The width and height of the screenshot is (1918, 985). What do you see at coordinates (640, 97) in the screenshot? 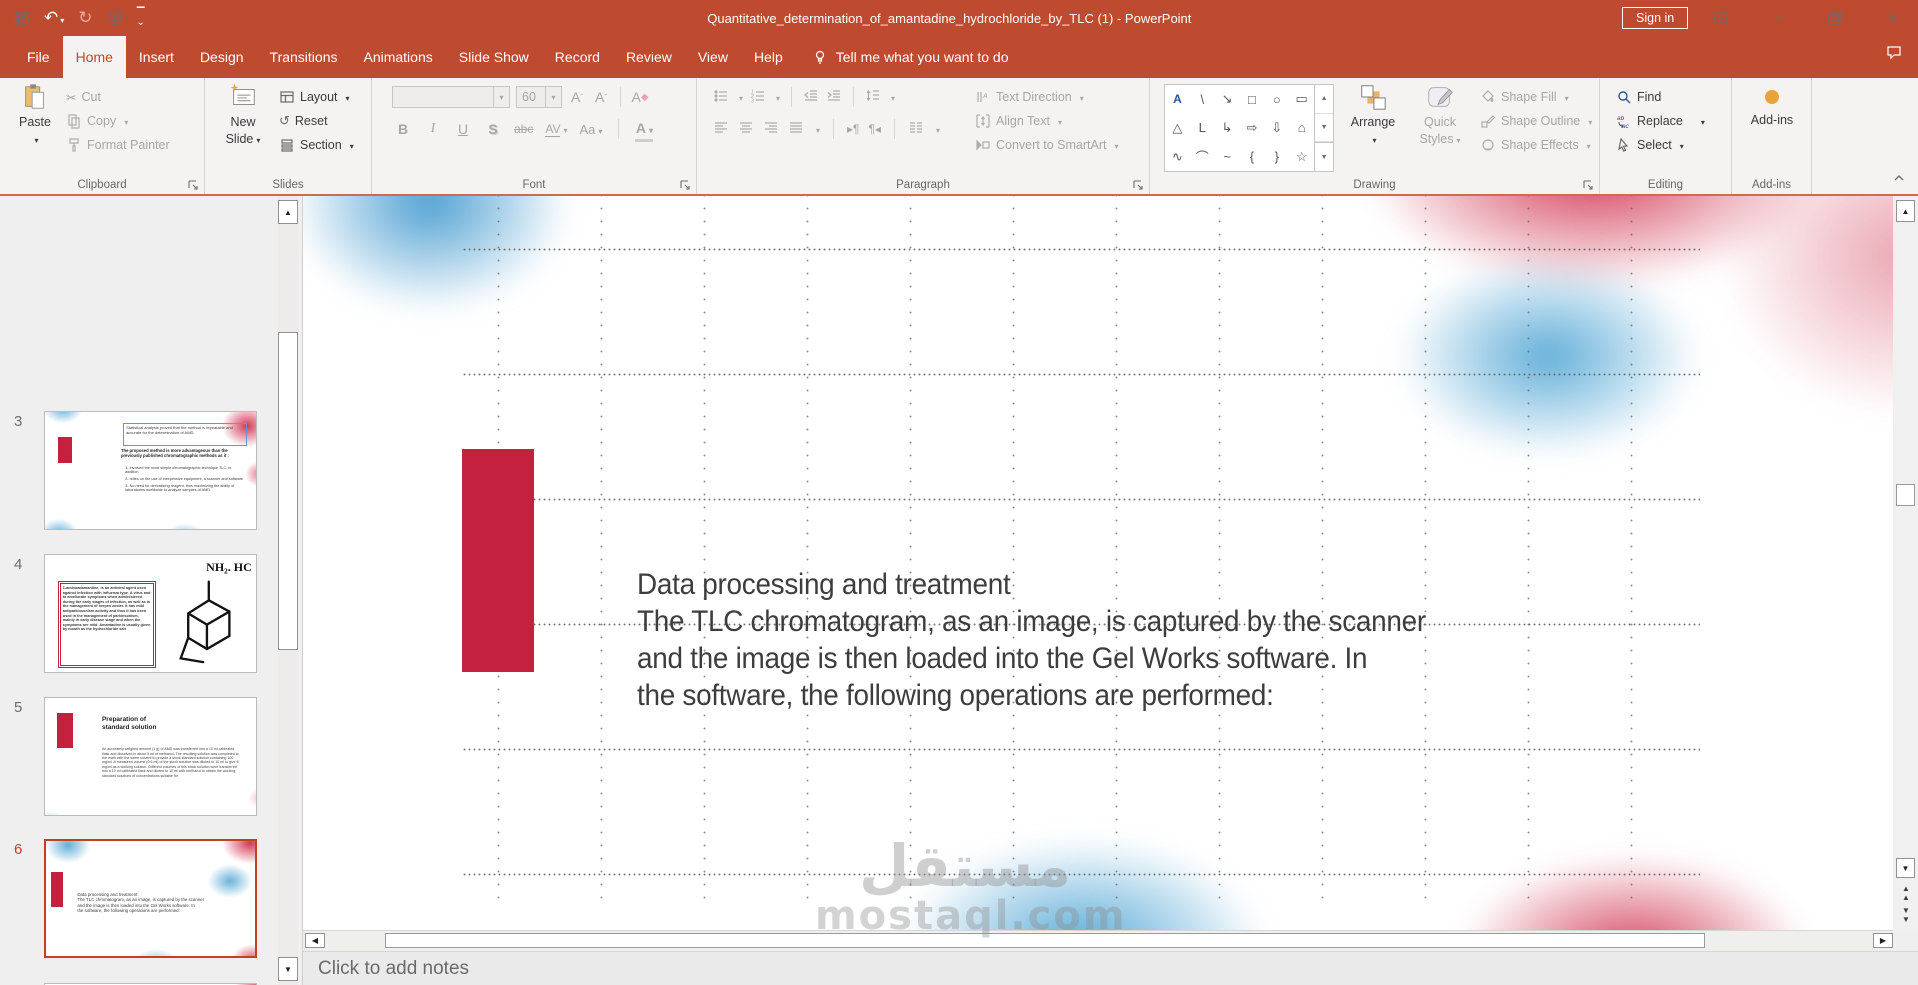
I see `clear-formatting-button: A ◆` at bounding box center [640, 97].